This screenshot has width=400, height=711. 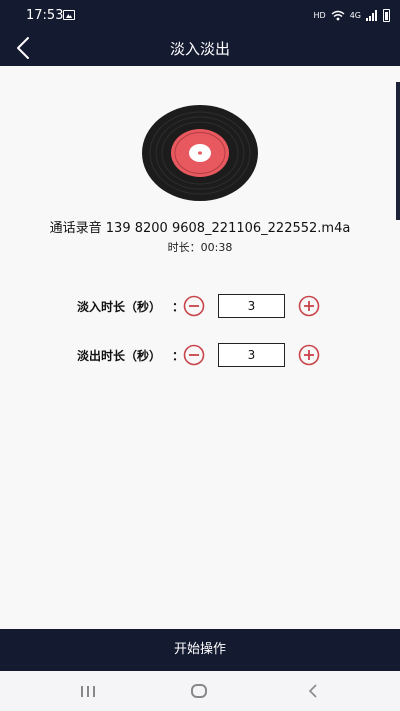 I want to click on fade-out-label: 淡出时长（秒）, so click(x=119, y=356).